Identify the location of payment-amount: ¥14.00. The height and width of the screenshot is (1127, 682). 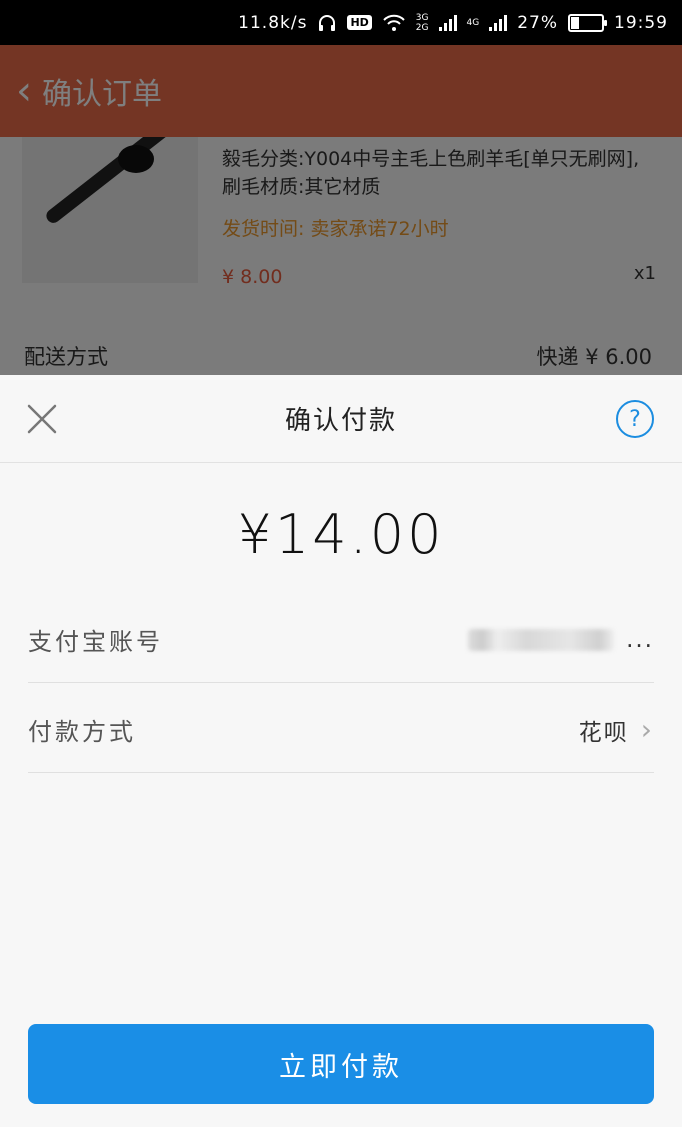
(341, 534).